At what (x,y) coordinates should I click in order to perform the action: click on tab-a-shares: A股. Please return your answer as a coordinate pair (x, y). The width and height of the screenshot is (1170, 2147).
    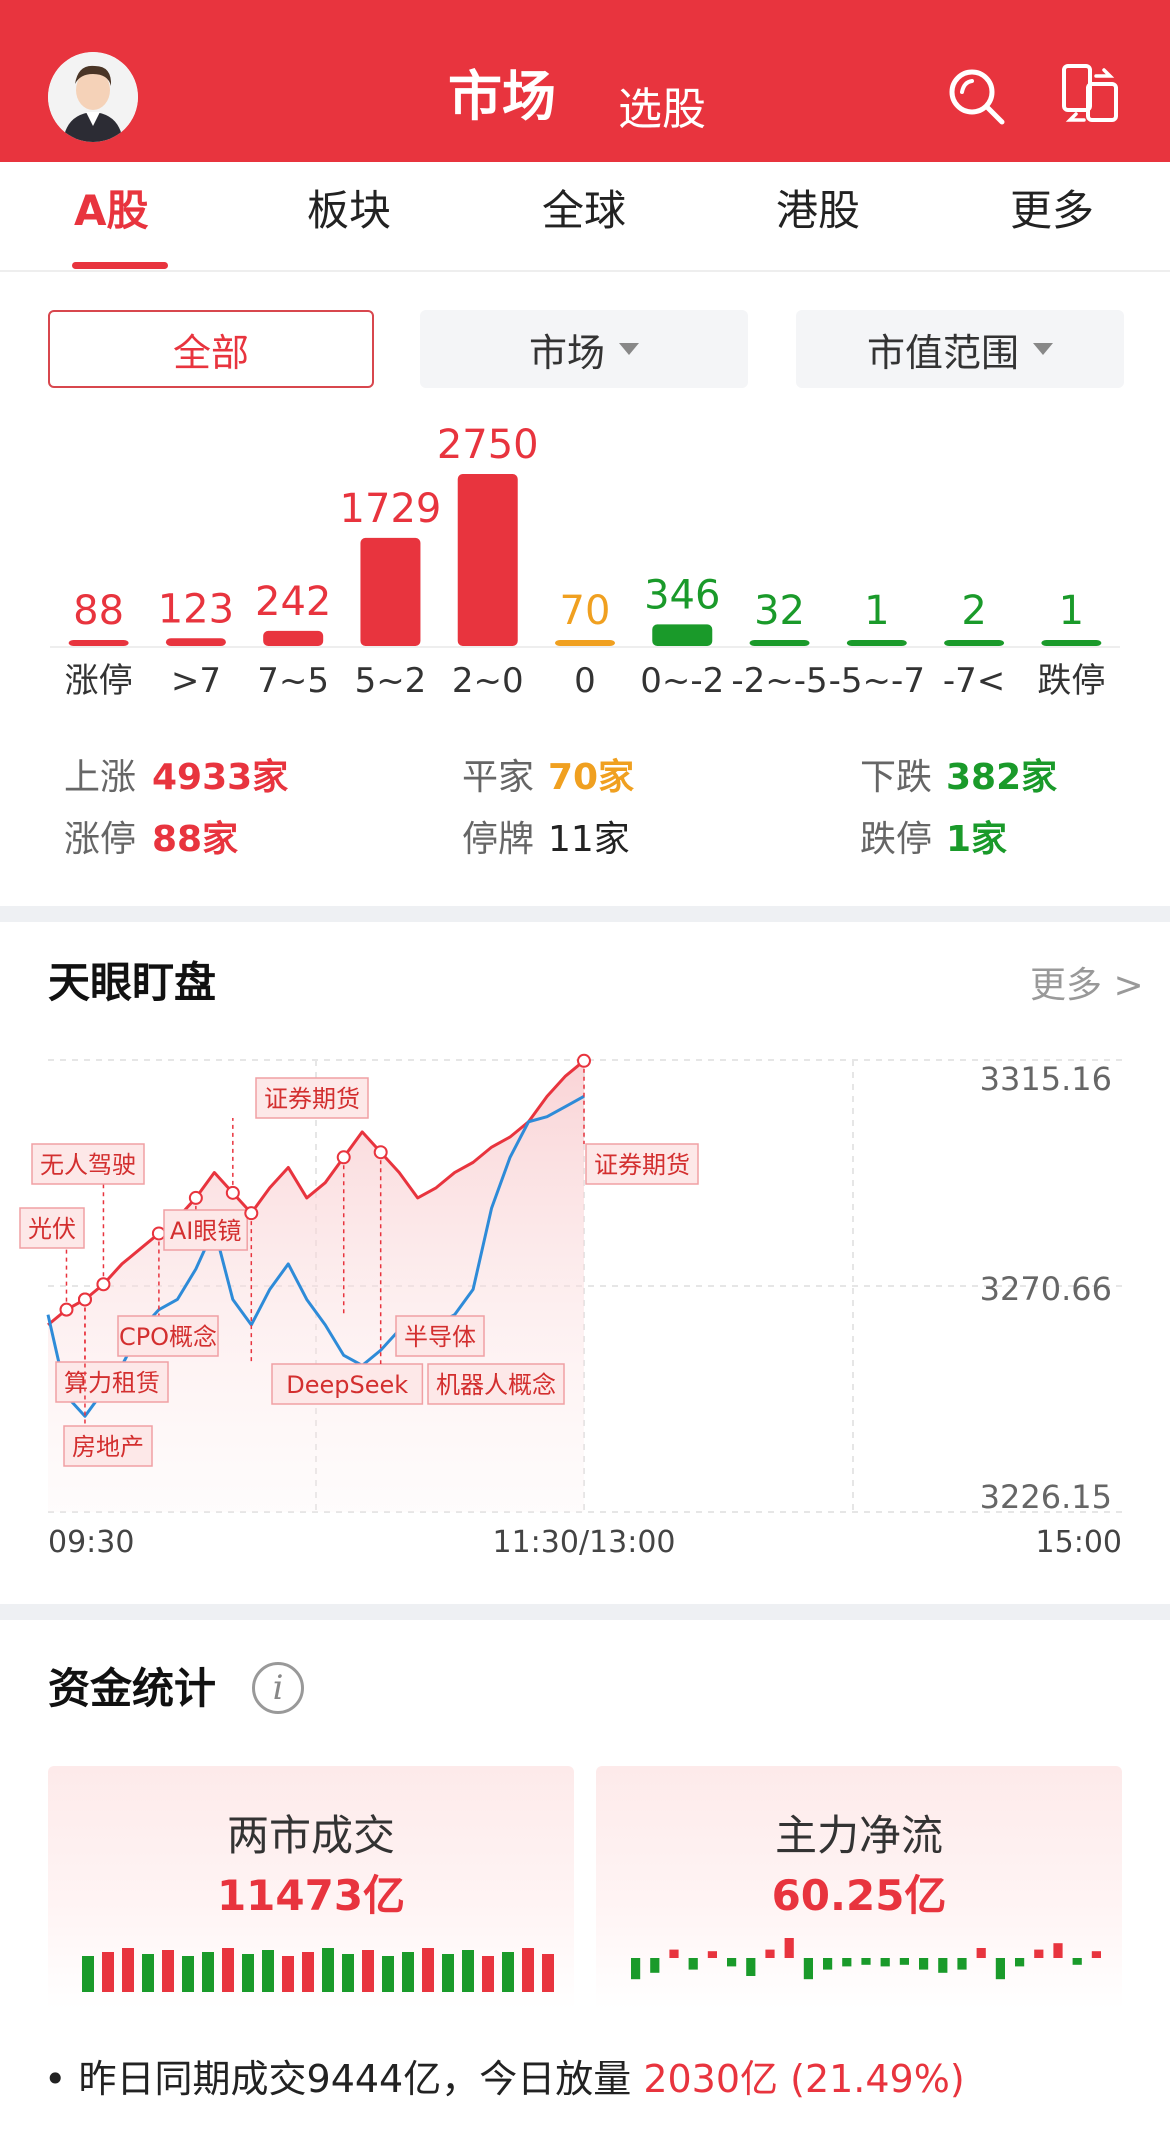
    Looking at the image, I should click on (111, 211).